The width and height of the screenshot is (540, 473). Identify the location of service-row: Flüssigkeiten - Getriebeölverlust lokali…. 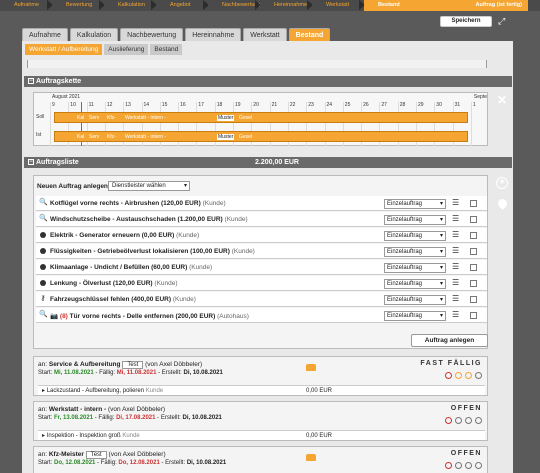
(261, 251).